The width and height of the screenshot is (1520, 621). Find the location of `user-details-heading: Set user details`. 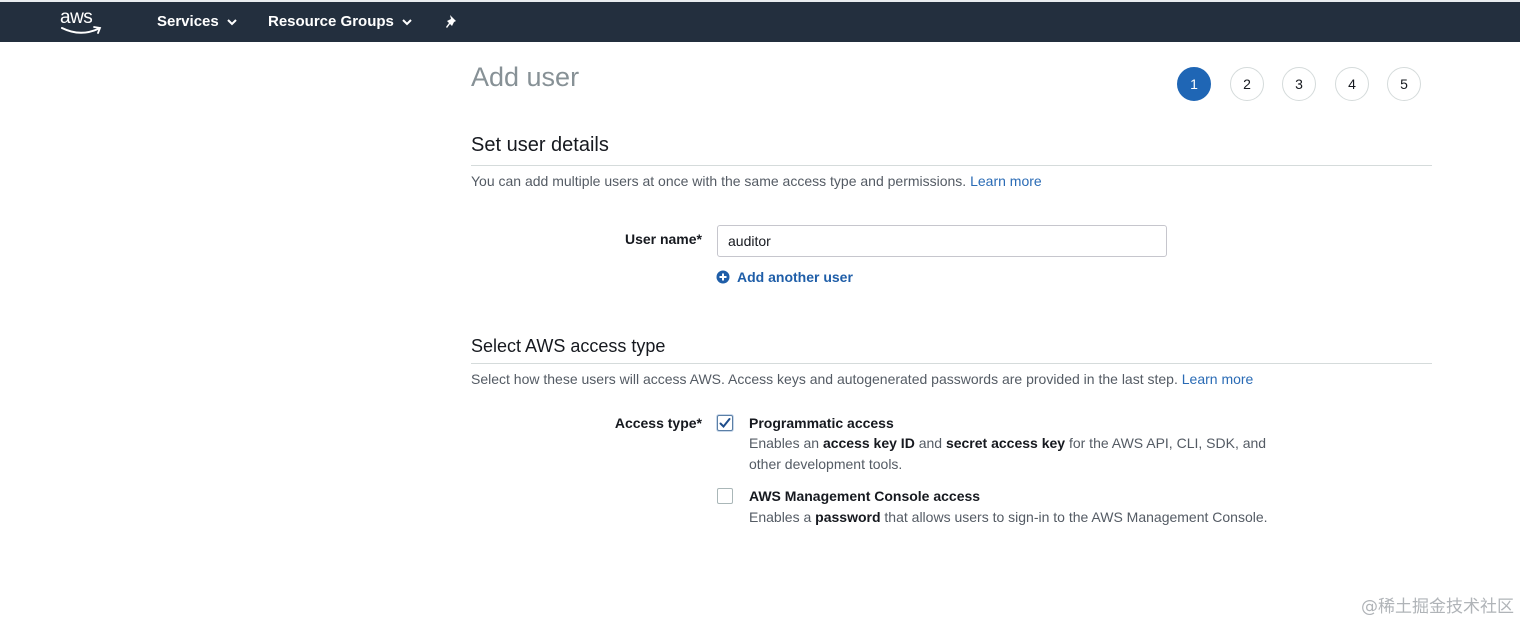

user-details-heading: Set user details is located at coordinates (540, 145).